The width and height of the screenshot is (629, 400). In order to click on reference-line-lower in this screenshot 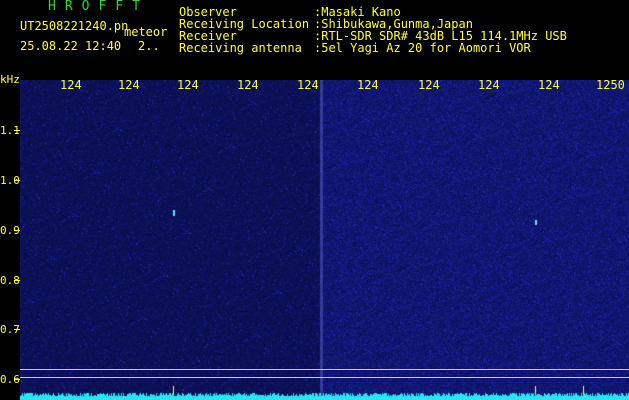, I will do `click(324, 377)`.